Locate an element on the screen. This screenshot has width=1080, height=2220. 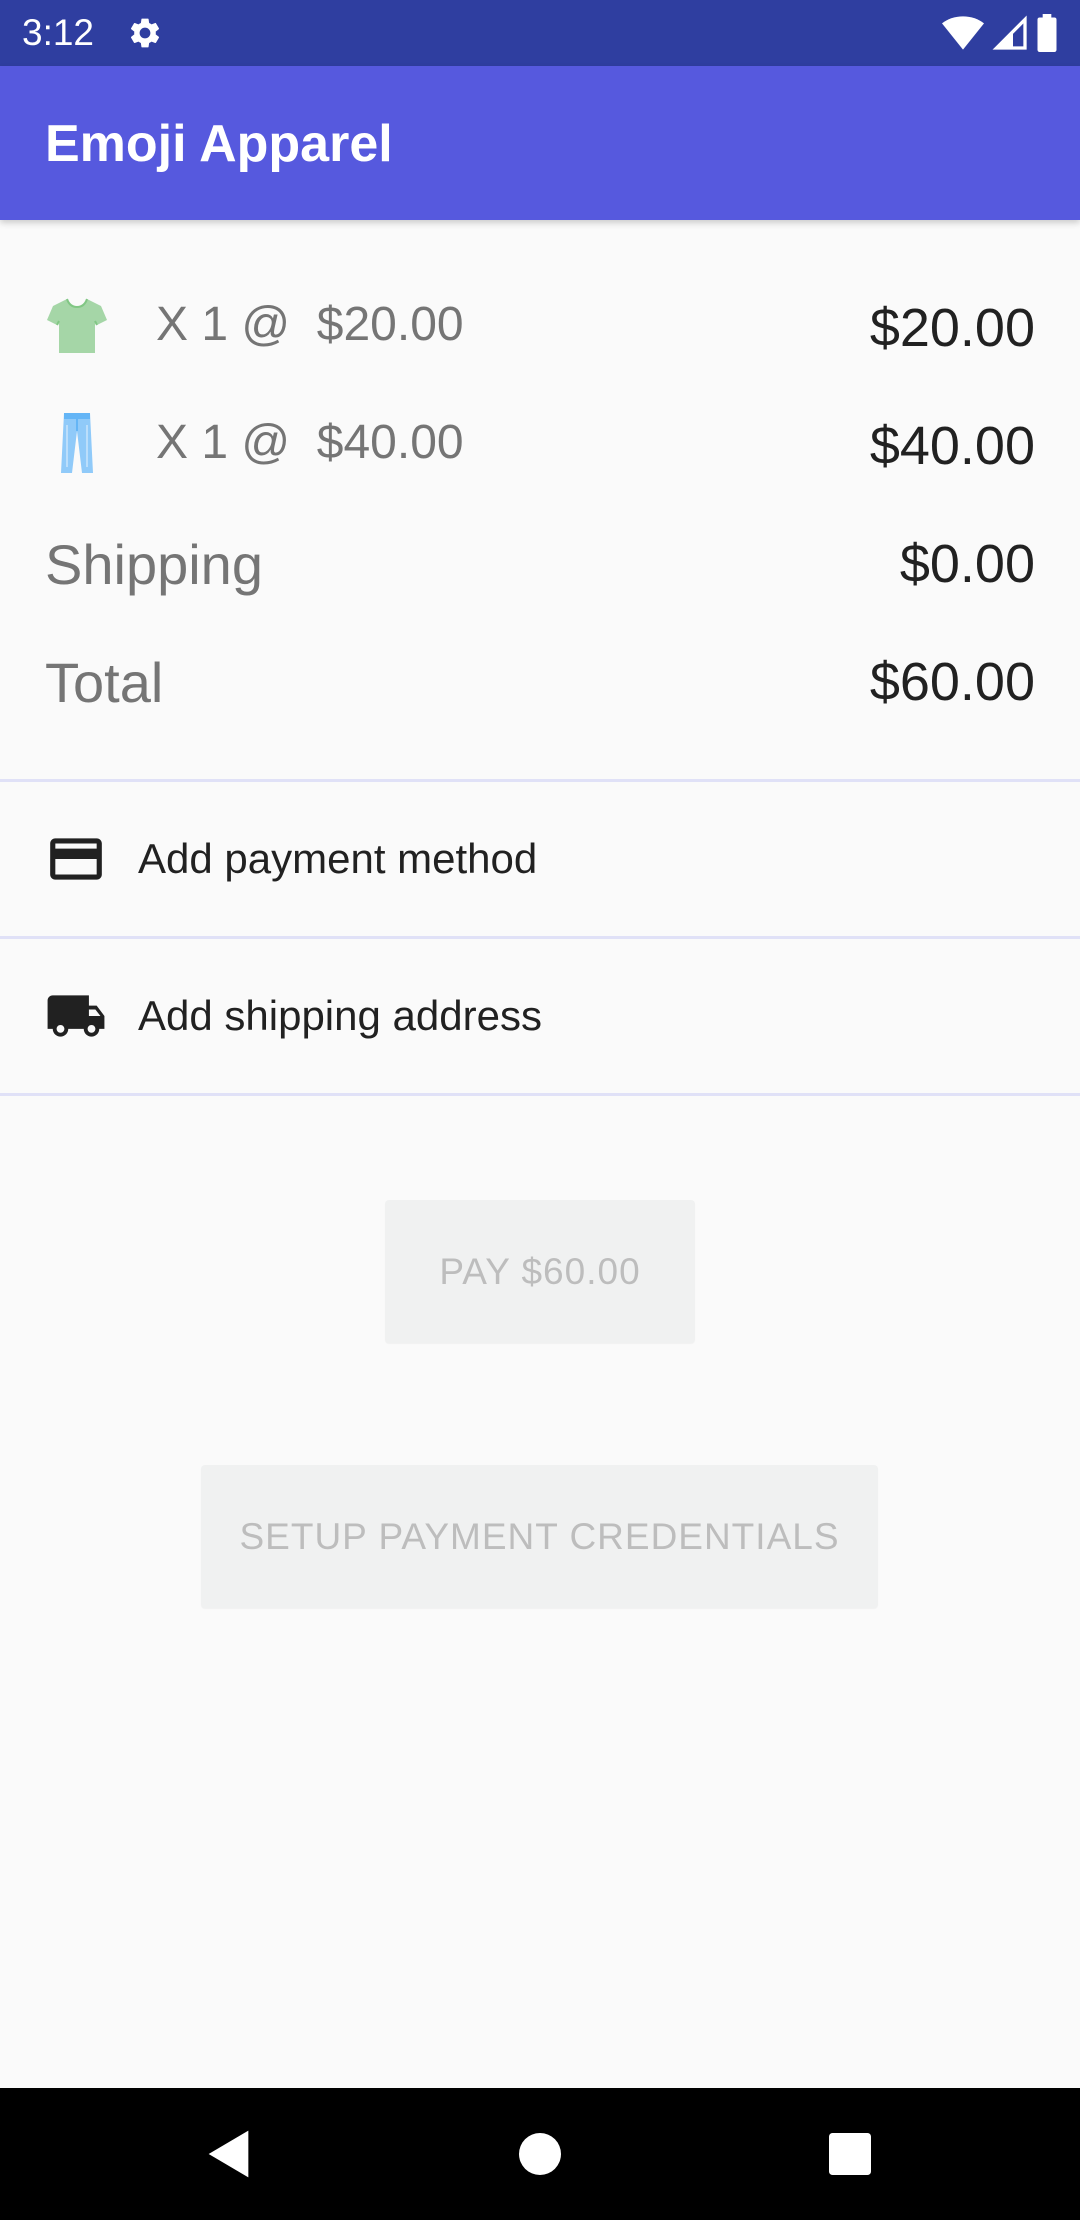
battery-icon is located at coordinates (1047, 33).